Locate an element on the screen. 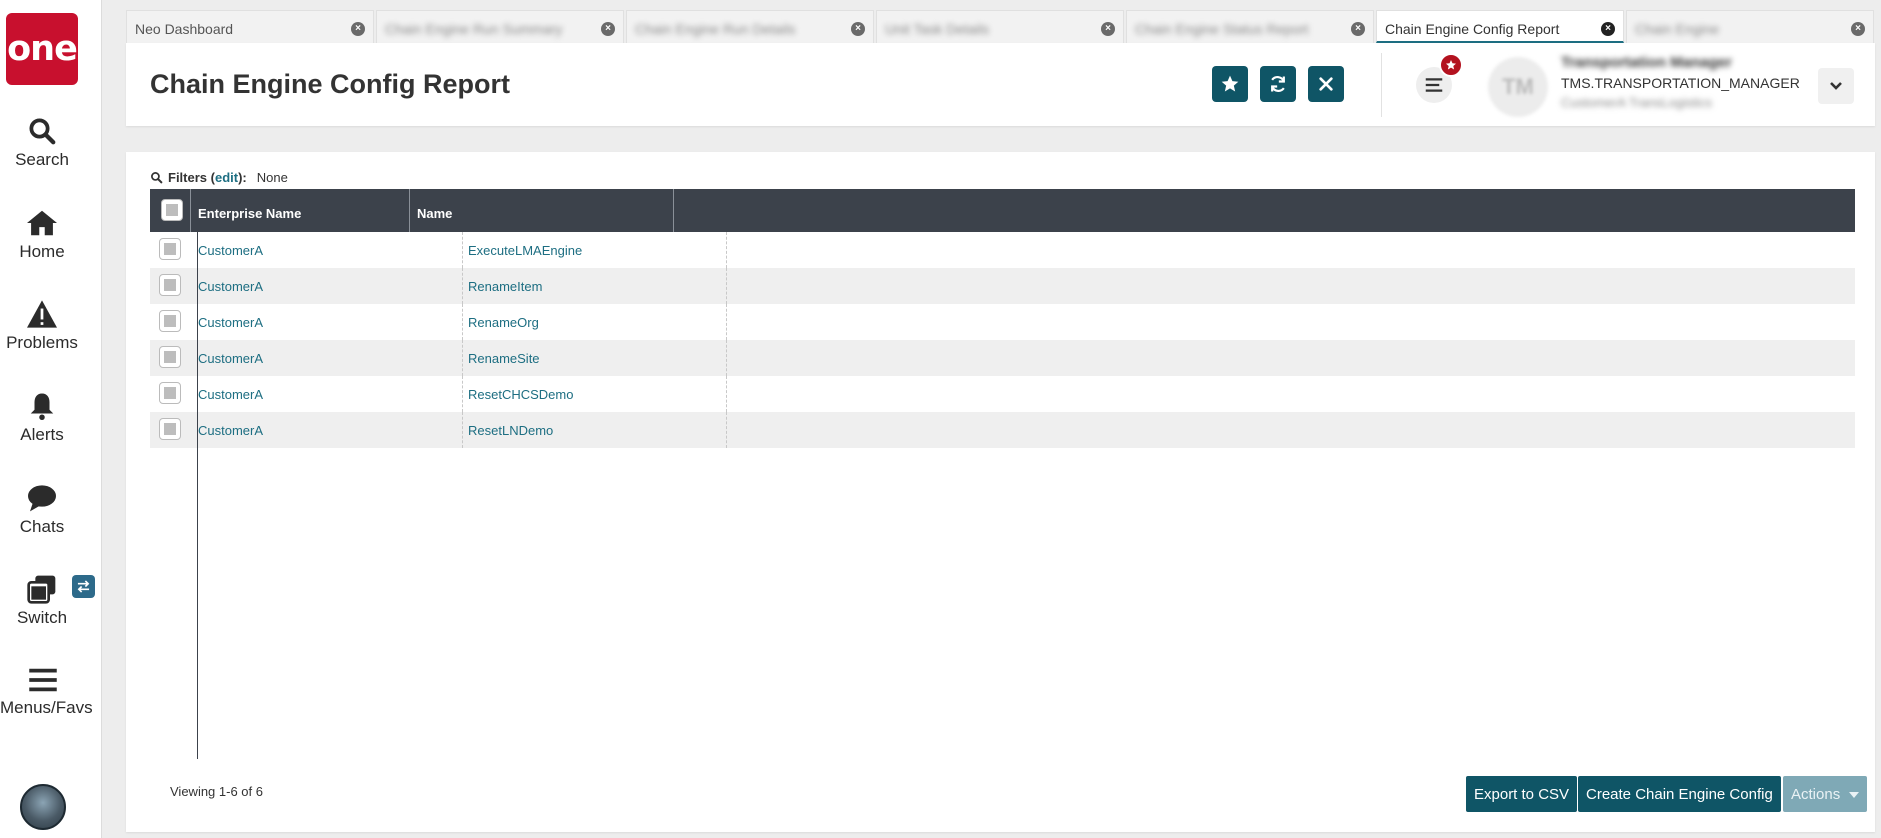 This screenshot has width=1881, height=838. name-cell: RenameSite is located at coordinates (504, 358).